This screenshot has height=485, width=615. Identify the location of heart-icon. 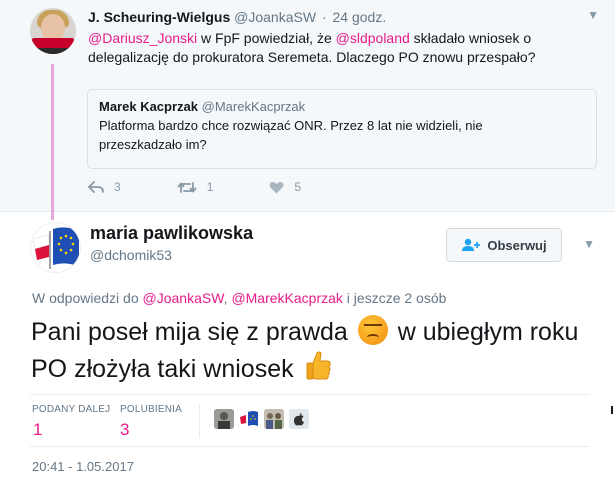
(276, 187).